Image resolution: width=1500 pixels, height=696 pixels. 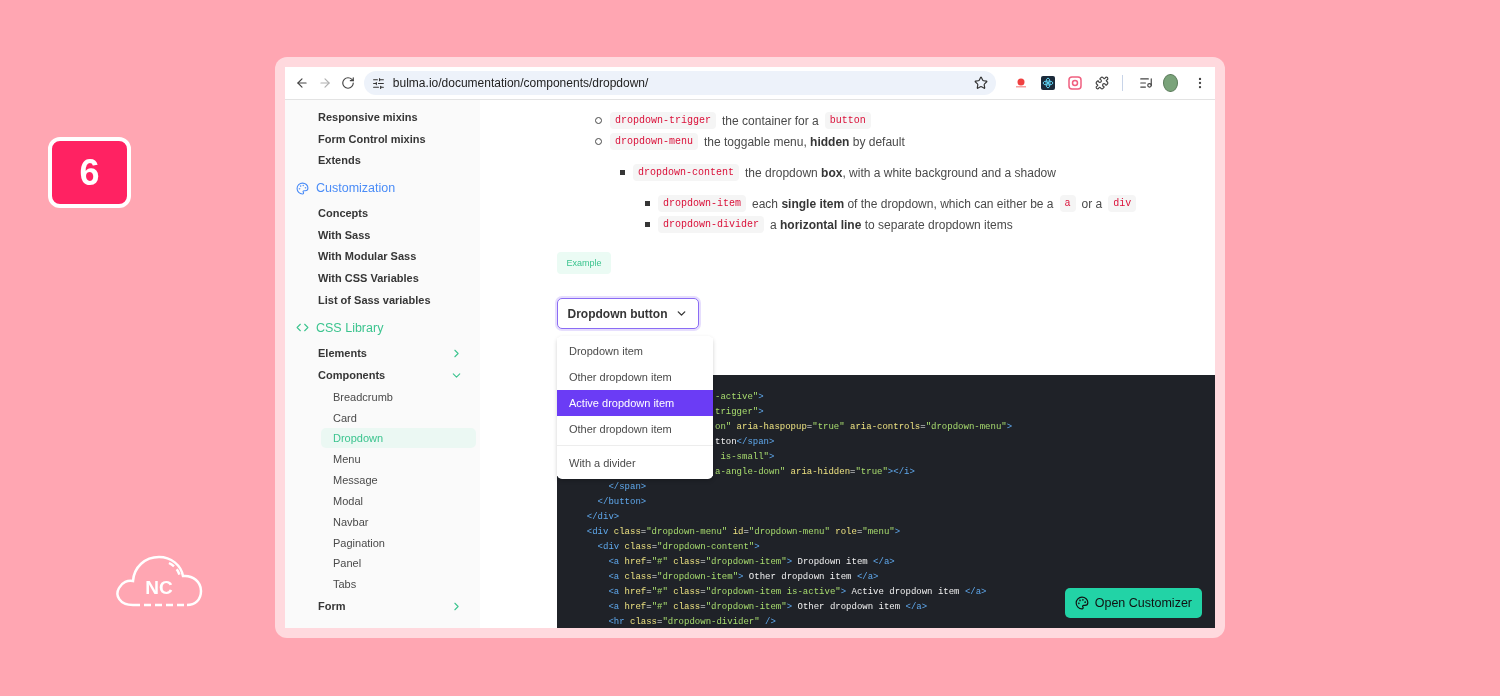 What do you see at coordinates (382, 161) in the screenshot?
I see `sidebar-link: Extends` at bounding box center [382, 161].